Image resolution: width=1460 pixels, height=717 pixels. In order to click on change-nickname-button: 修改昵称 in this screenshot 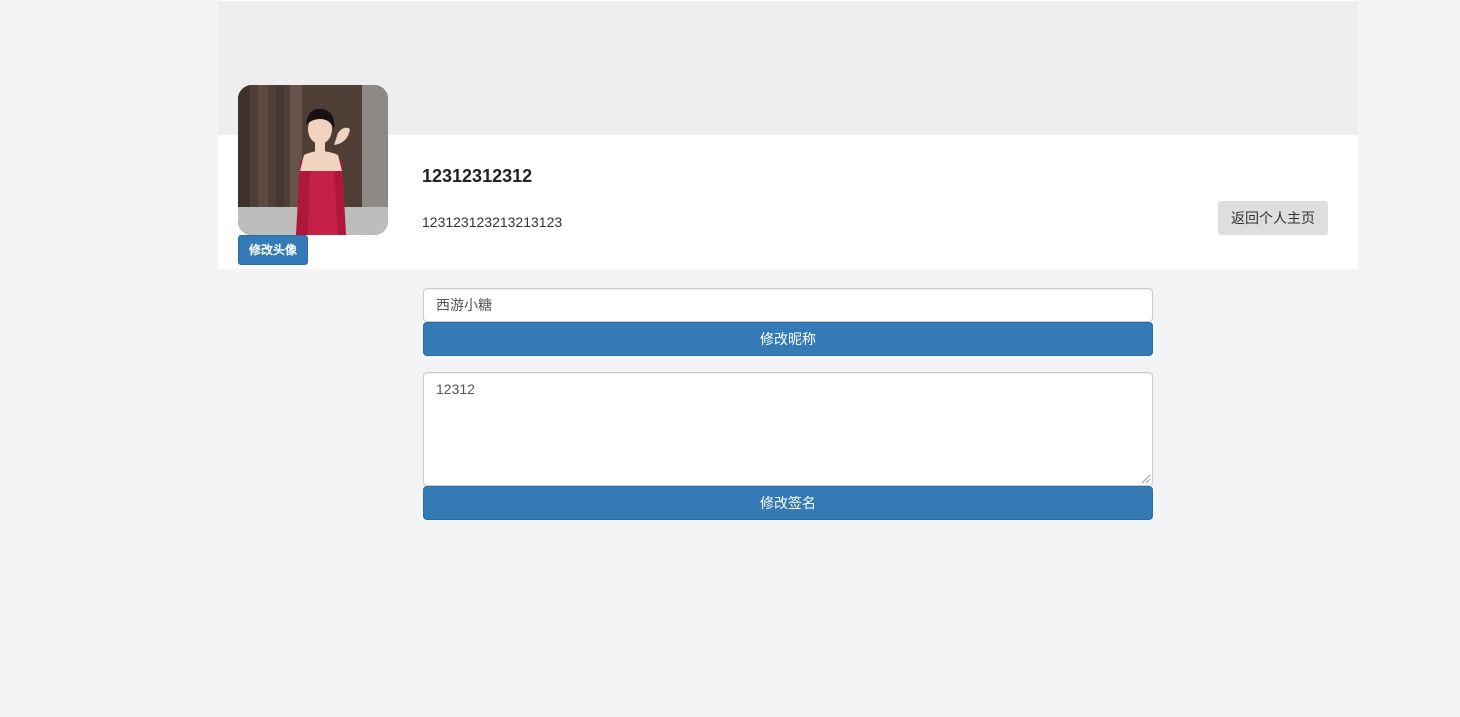, I will do `click(788, 339)`.